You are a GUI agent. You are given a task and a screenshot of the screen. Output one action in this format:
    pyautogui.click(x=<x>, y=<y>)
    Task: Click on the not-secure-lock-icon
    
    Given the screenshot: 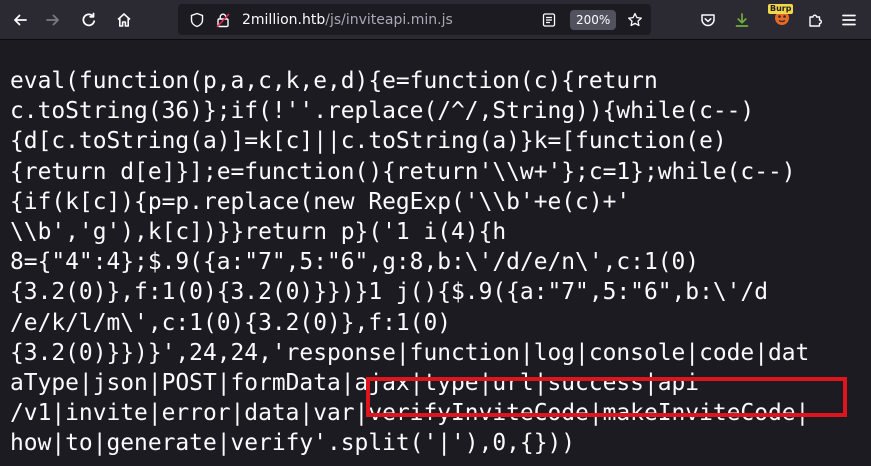 What is the action you would take?
    pyautogui.click(x=223, y=20)
    